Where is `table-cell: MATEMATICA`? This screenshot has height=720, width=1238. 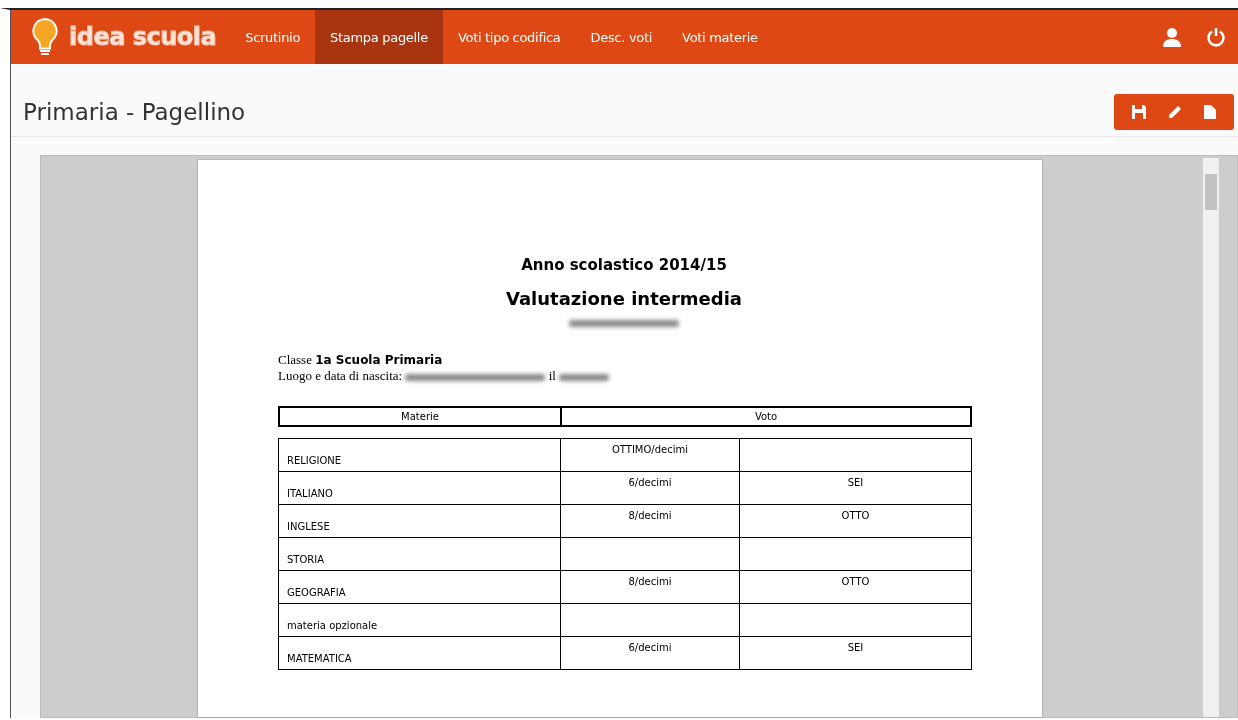
table-cell: MATEMATICA is located at coordinates (419, 653).